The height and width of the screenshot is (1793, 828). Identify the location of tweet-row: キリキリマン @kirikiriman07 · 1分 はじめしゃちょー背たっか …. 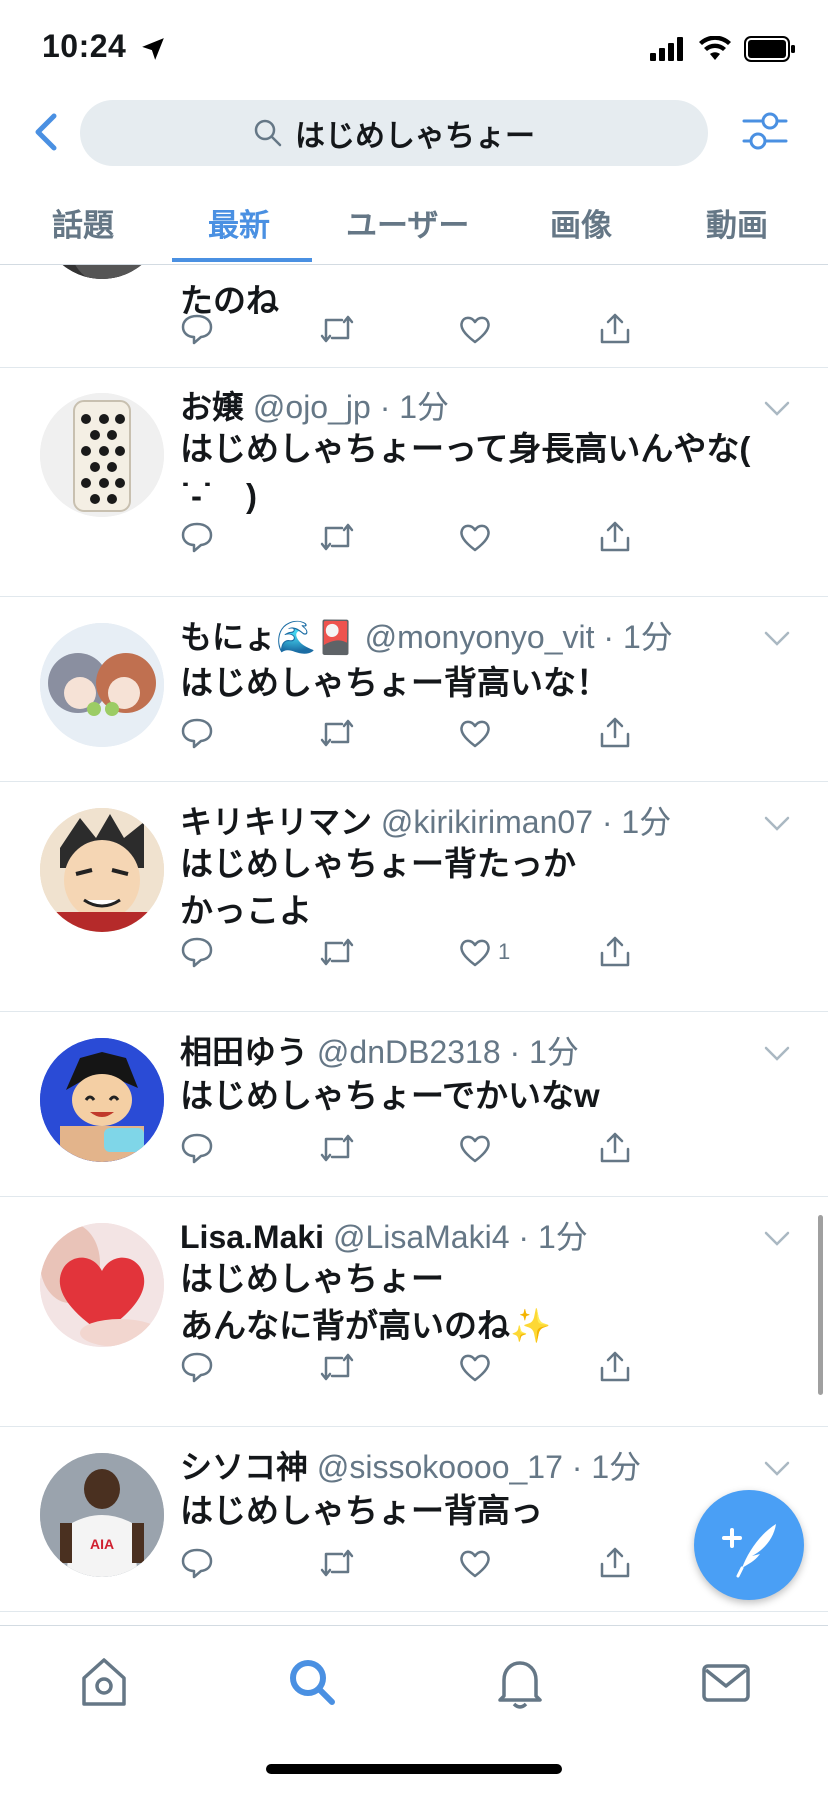
(414, 897).